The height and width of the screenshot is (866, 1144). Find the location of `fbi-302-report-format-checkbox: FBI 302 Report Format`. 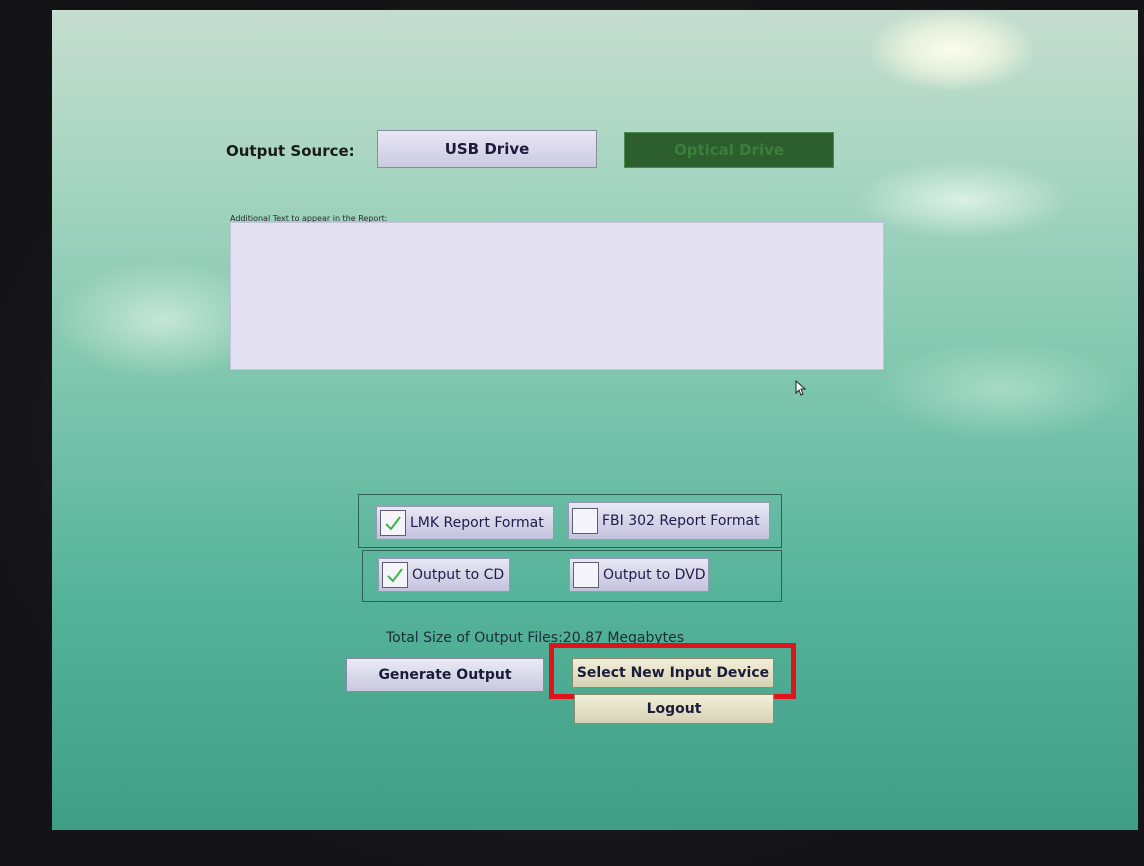

fbi-302-report-format-checkbox: FBI 302 Report Format is located at coordinates (669, 521).